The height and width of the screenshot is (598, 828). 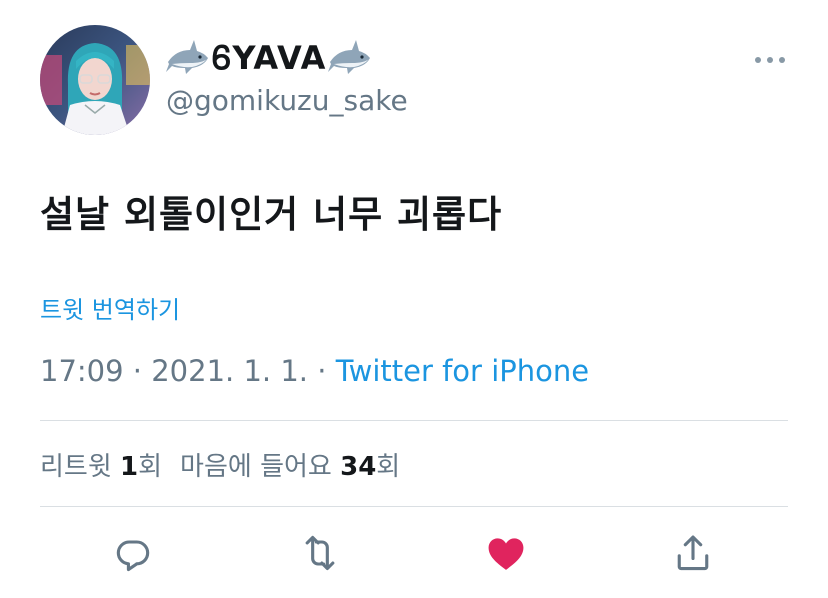 I want to click on display-name-text: ᏮYAVA, so click(x=269, y=57).